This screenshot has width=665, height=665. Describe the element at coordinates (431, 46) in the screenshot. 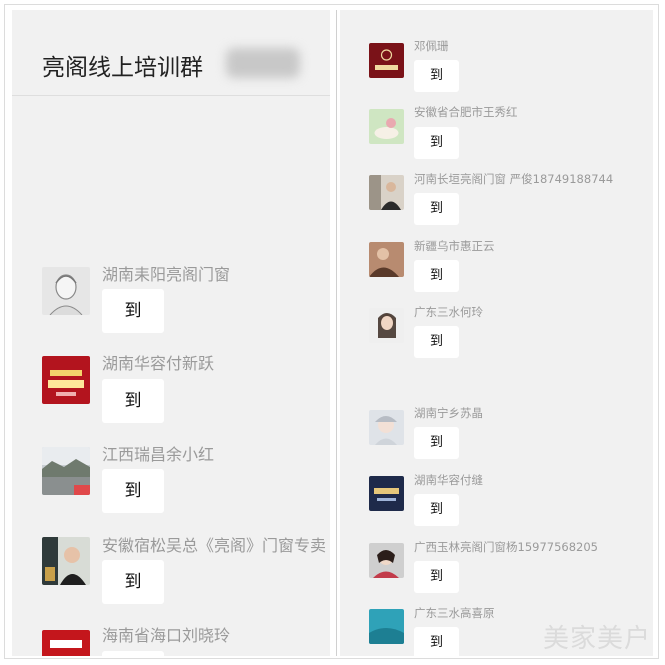

I see `sender-name: 邓佩珊` at that location.